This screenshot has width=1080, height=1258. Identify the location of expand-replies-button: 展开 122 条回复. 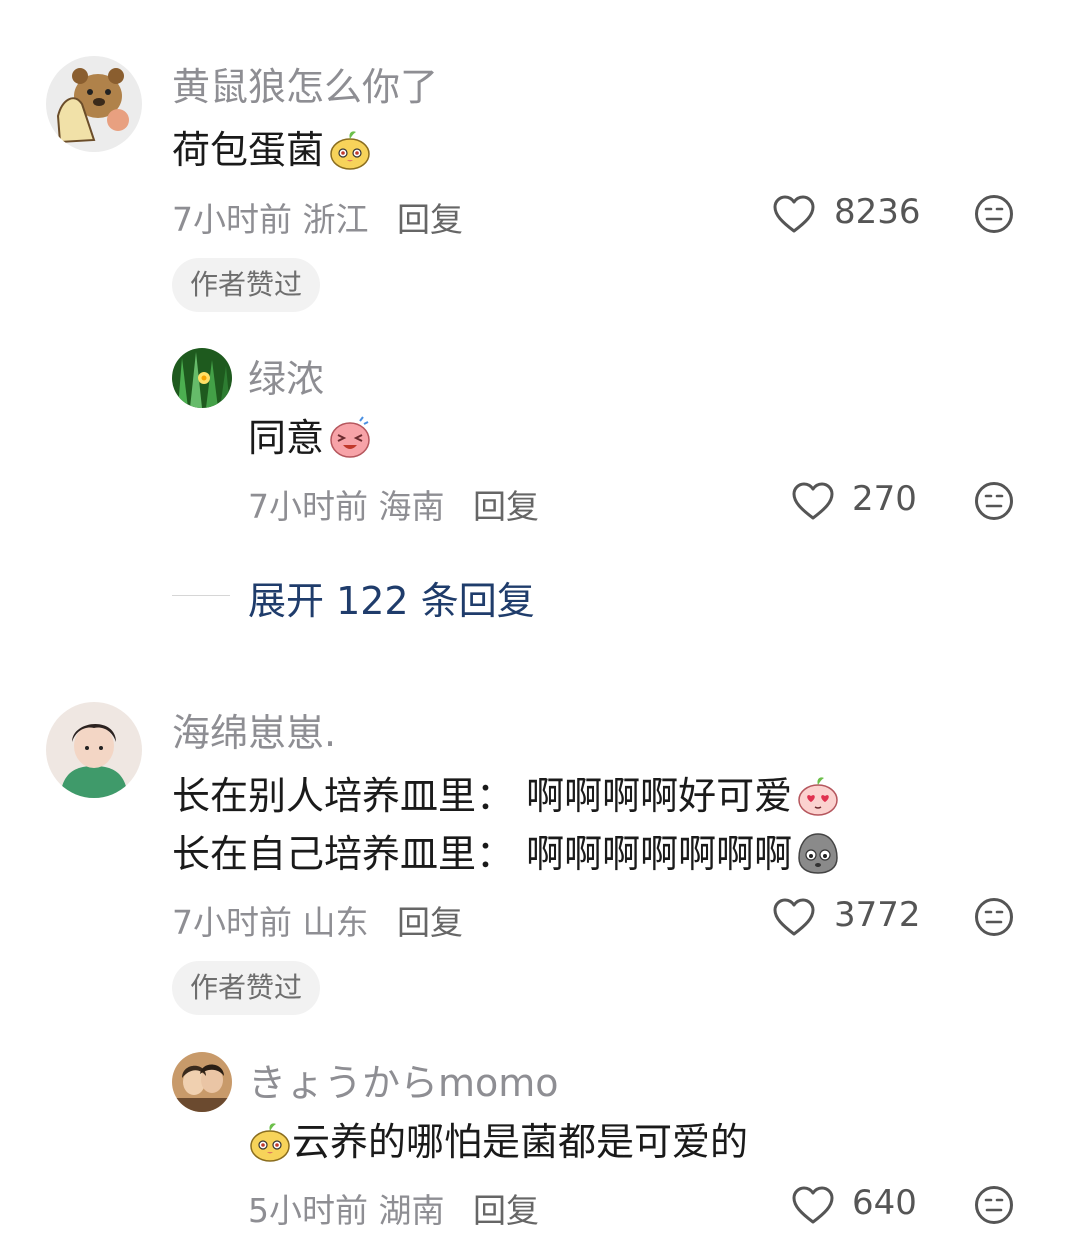
(391, 597).